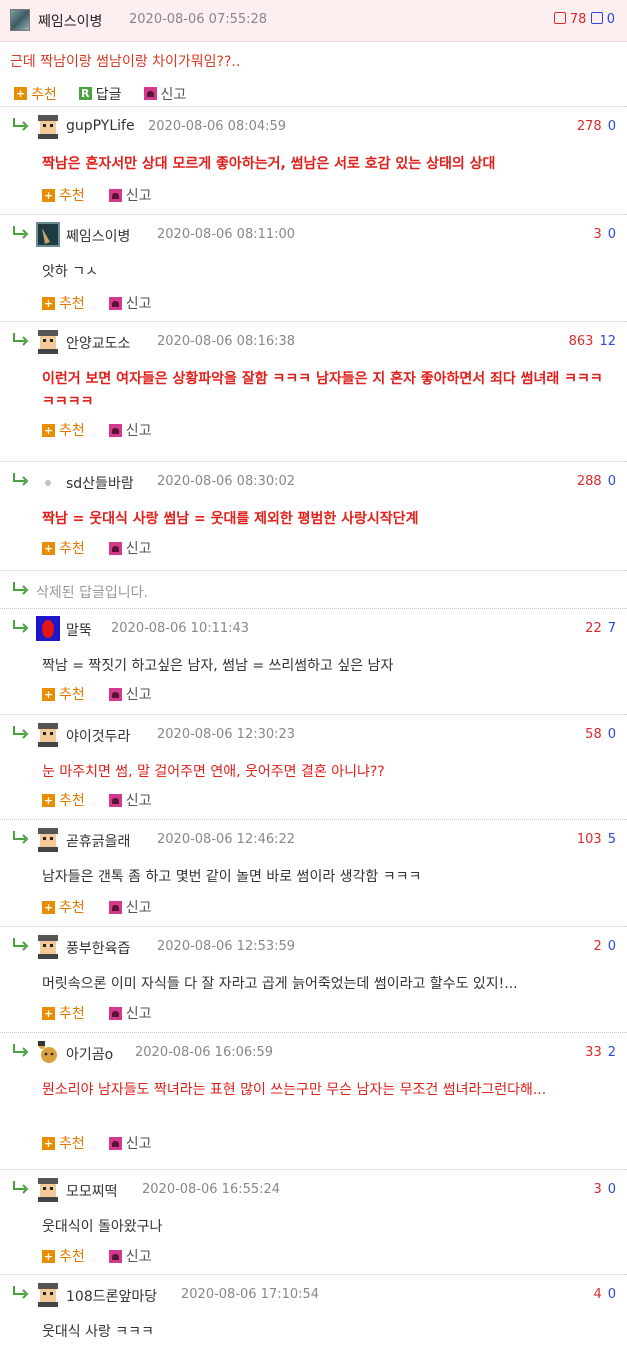  Describe the element at coordinates (232, 877) in the screenshot. I see `comment-text: 남자들은 갠톡 좀 하고 몇번 같이 놀면 바로 썸이라 생각함 ㅋㅋㅋ` at that location.